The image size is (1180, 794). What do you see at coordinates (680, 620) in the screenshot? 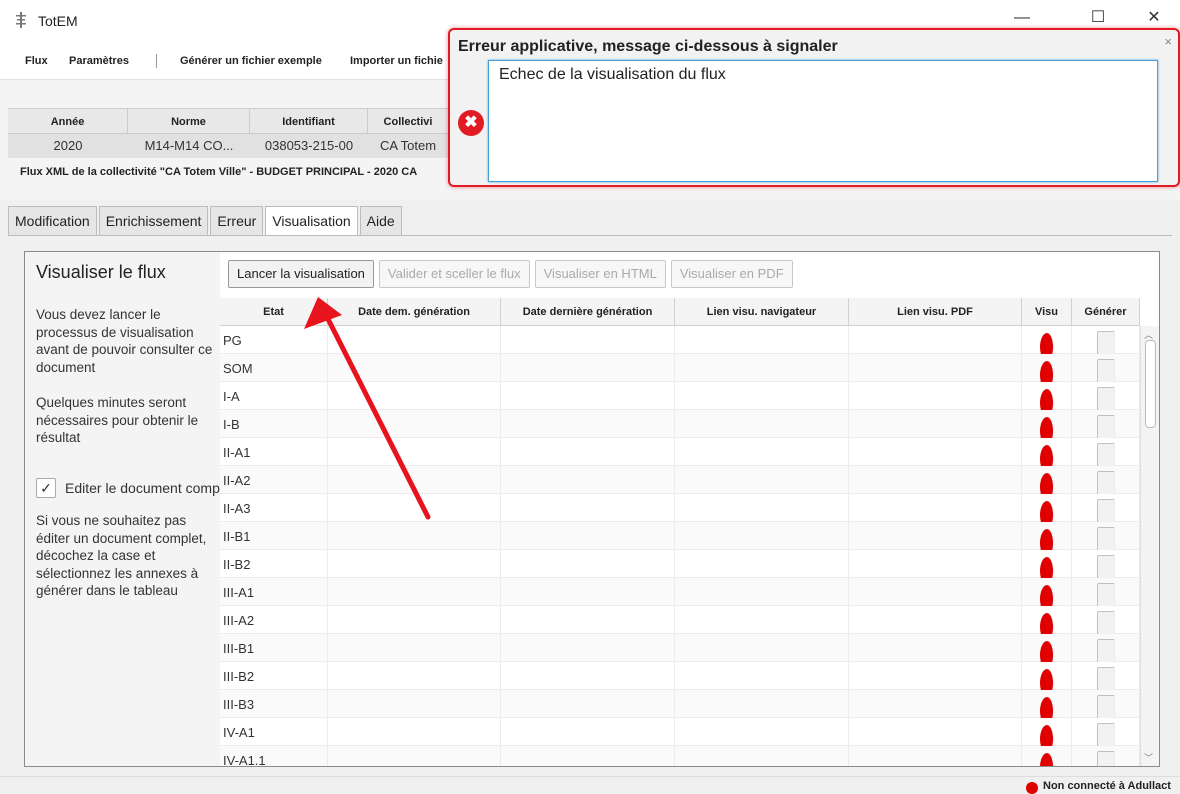
I see `table-row: III-A2` at bounding box center [680, 620].